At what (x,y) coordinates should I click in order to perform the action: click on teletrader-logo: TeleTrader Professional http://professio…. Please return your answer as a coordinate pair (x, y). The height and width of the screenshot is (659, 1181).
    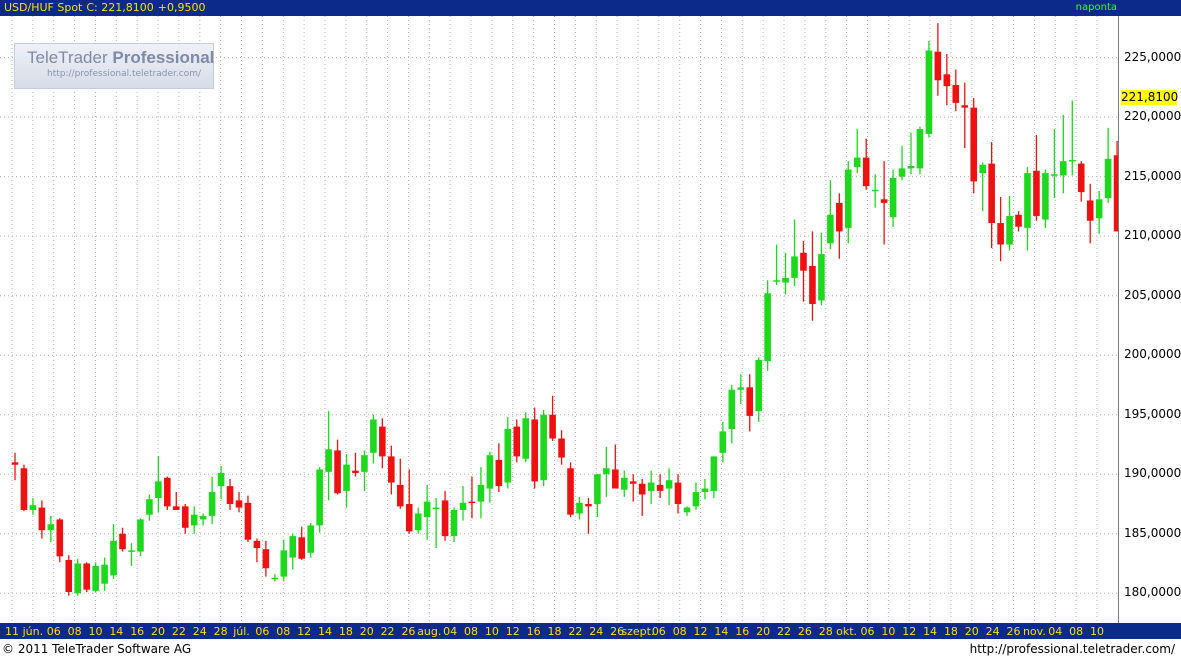
    Looking at the image, I should click on (114, 66).